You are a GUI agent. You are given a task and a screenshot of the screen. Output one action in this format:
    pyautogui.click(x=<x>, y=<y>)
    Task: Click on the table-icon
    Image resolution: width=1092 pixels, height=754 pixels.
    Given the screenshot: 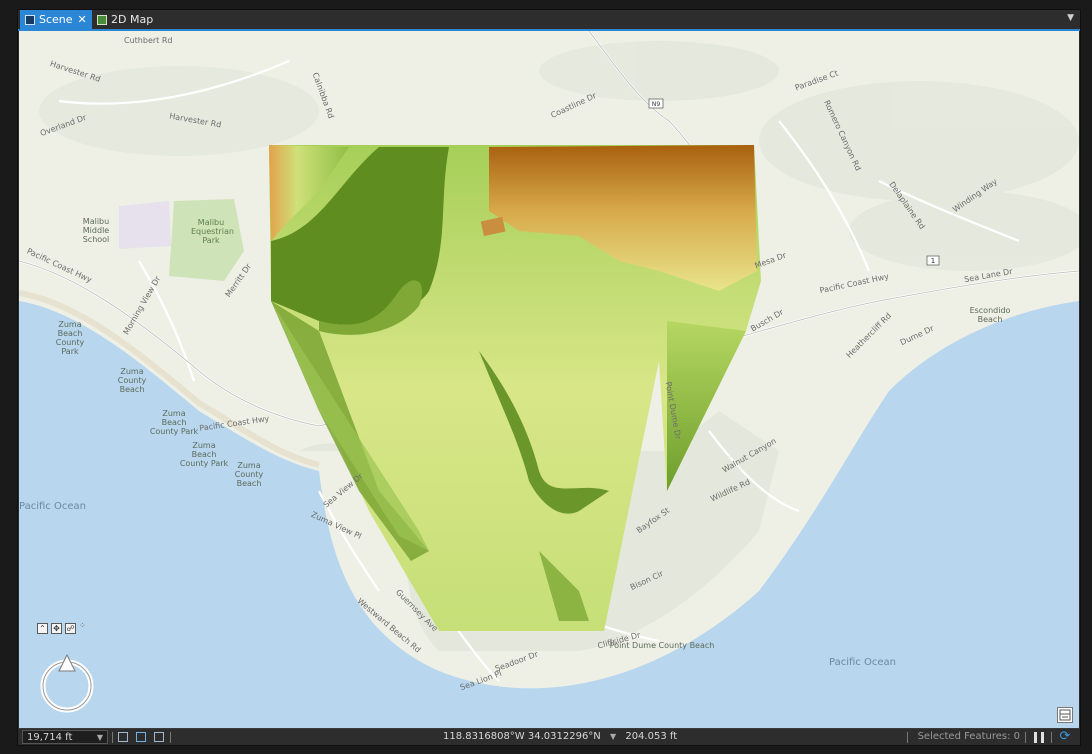 What is the action you would take?
    pyautogui.click(x=159, y=737)
    